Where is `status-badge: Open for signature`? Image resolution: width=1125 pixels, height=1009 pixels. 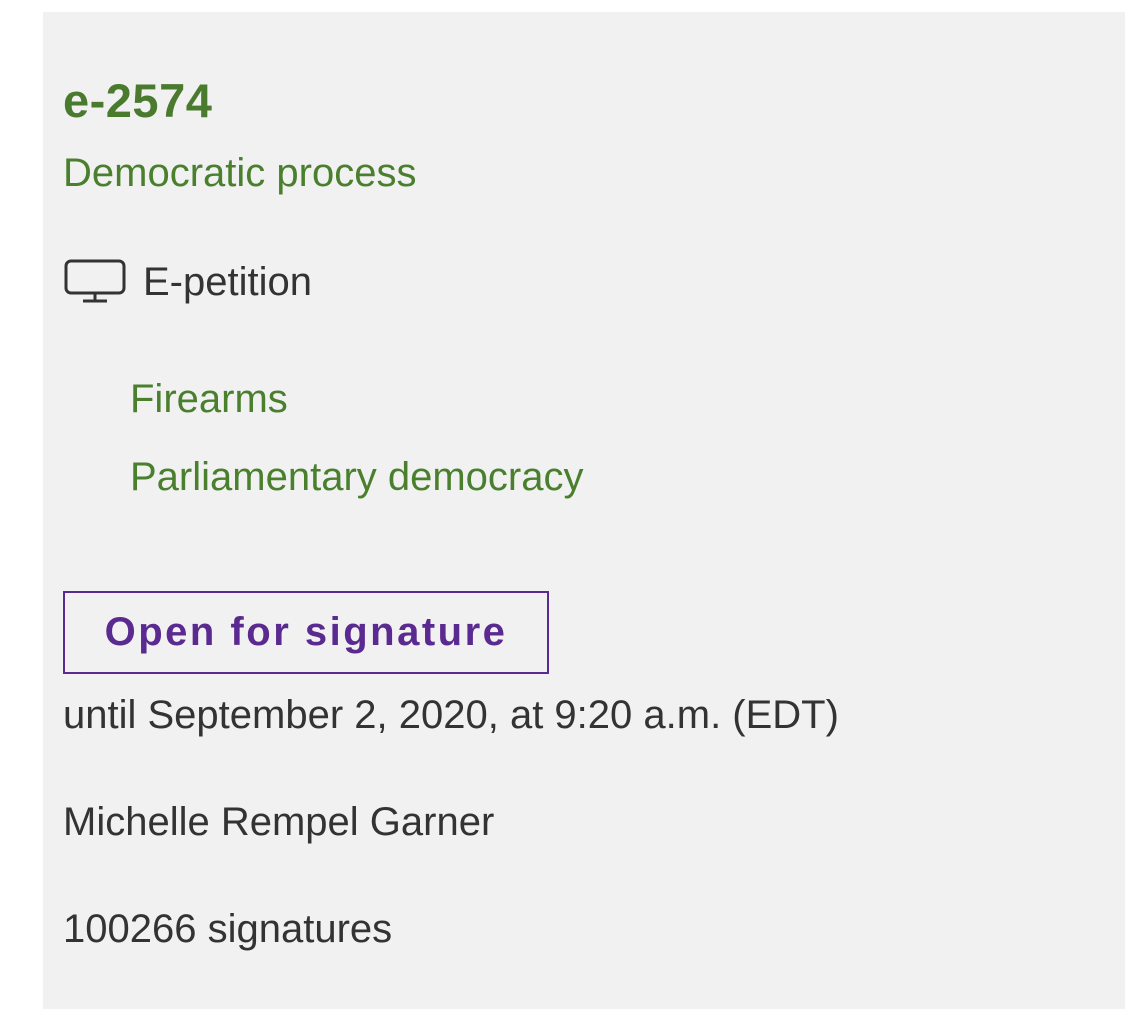 status-badge: Open for signature is located at coordinates (306, 632).